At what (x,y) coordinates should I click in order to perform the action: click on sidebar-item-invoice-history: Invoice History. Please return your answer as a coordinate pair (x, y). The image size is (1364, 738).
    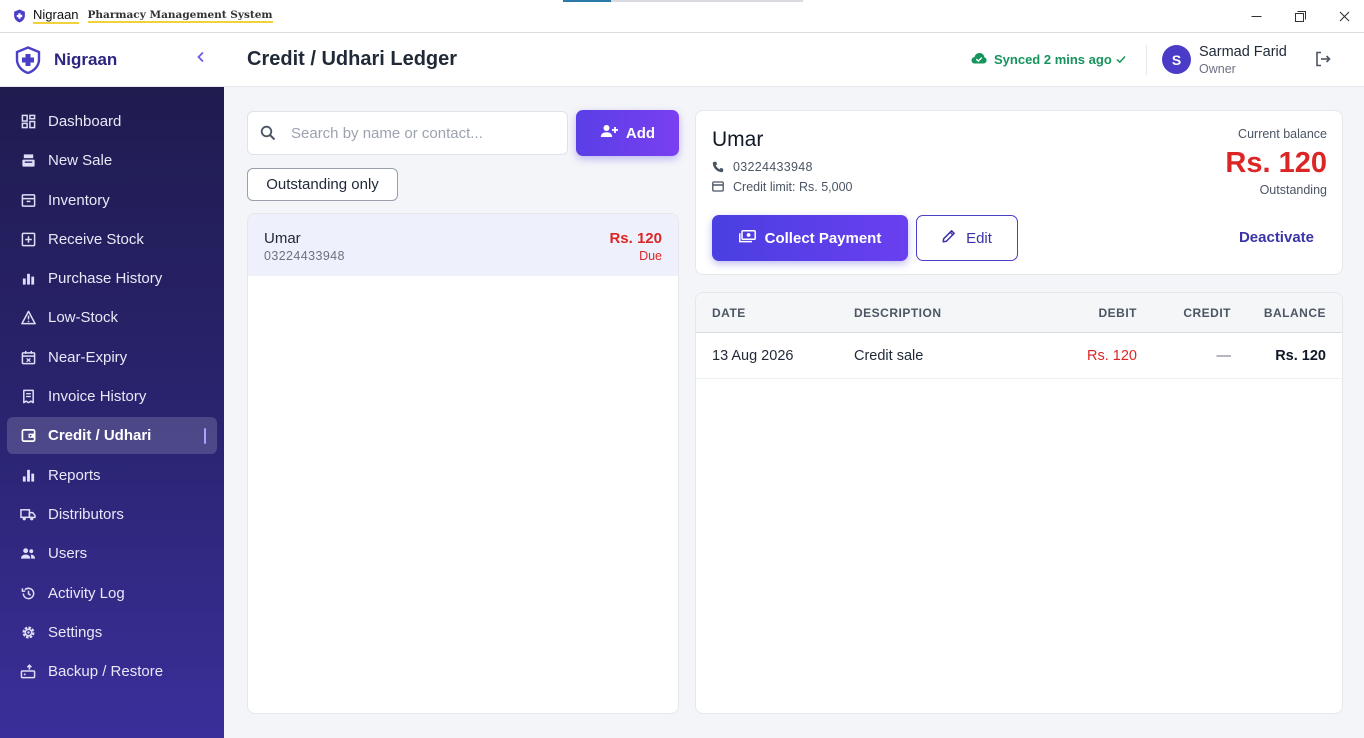
    Looking at the image, I should click on (112, 396).